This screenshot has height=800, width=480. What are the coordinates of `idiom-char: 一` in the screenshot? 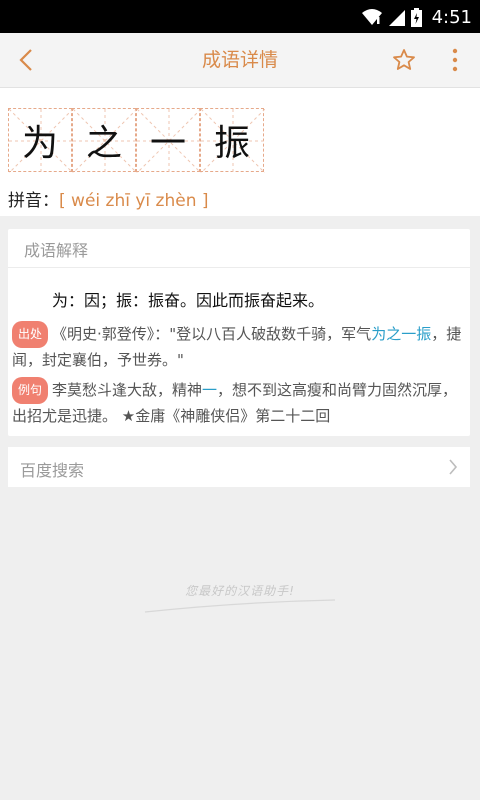 It's located at (167, 143).